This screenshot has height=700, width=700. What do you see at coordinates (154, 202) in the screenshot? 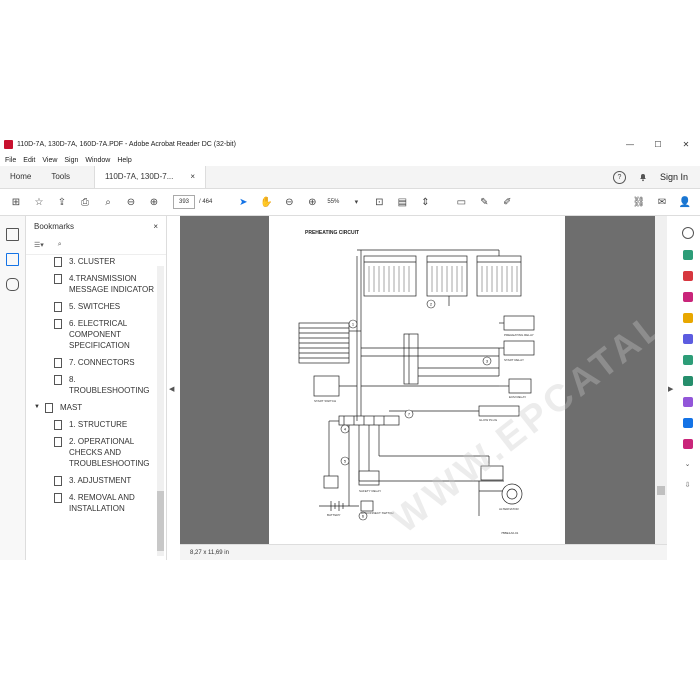
I see `next-page-icon: ⊕` at bounding box center [154, 202].